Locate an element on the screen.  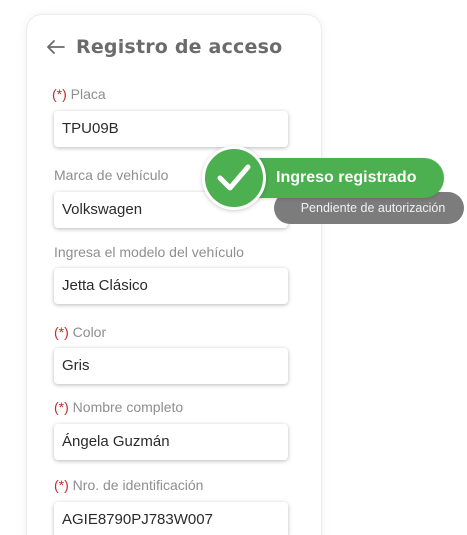
full-name-input: Ángela Guzmán is located at coordinates (171, 442).